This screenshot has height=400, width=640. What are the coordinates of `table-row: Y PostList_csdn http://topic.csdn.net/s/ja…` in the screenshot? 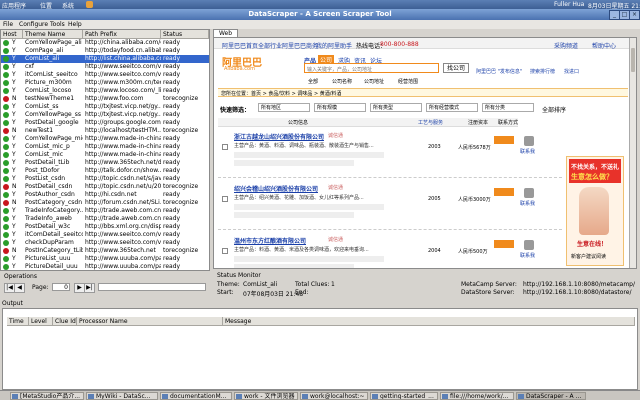 It's located at (105, 179).